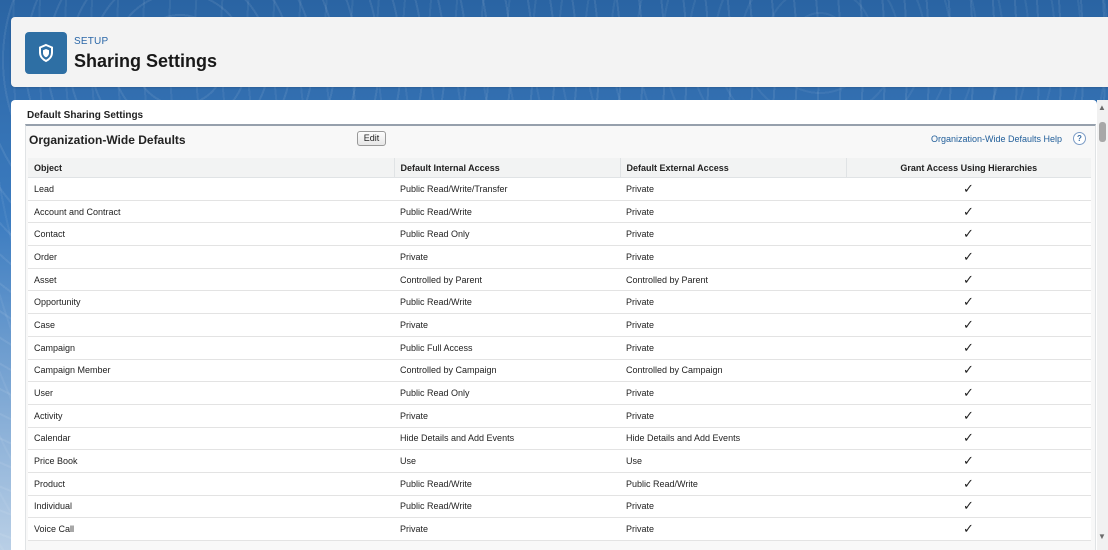 The width and height of the screenshot is (1108, 550). I want to click on table-row: Opportunity Public Read/Write Private ✓, so click(559, 302).